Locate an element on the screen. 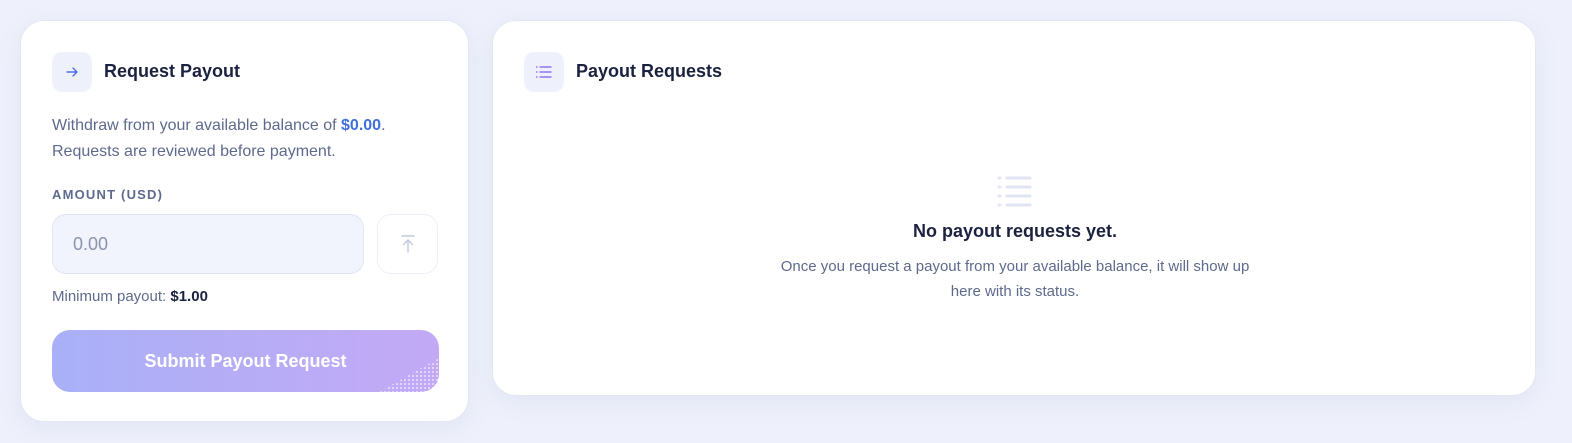 The image size is (1572, 443). empty-state-title: No payout requests yet. is located at coordinates (1015, 231).